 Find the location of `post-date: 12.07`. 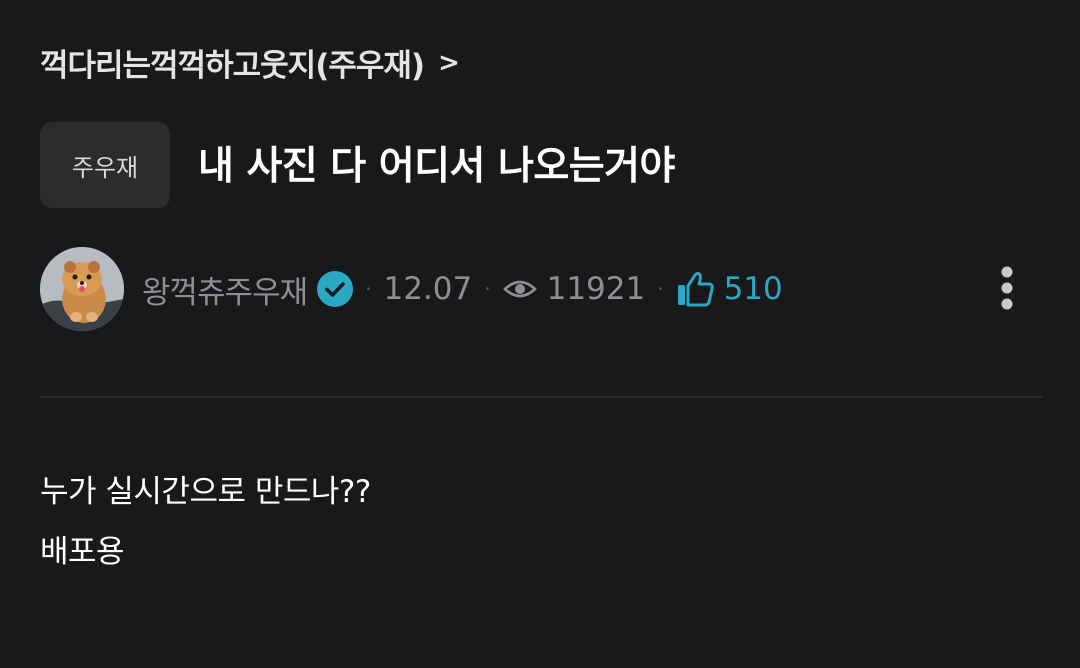

post-date: 12.07 is located at coordinates (428, 289).